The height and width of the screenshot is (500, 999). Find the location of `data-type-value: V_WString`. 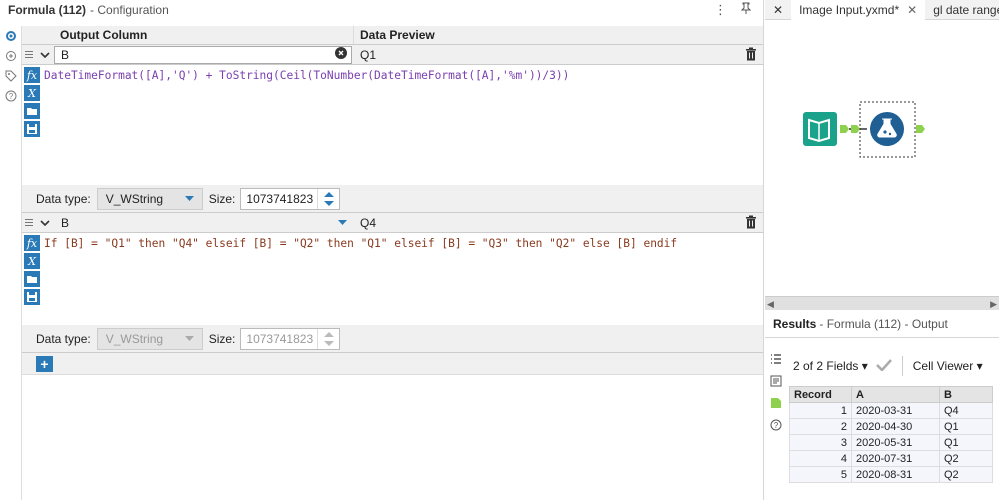

data-type-value: V_WString is located at coordinates (134, 338).